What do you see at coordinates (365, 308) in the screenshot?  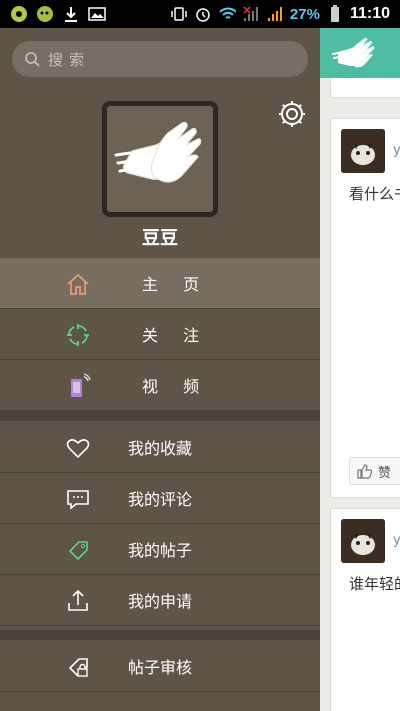 I see `post-card: y 看什么书 赞` at bounding box center [365, 308].